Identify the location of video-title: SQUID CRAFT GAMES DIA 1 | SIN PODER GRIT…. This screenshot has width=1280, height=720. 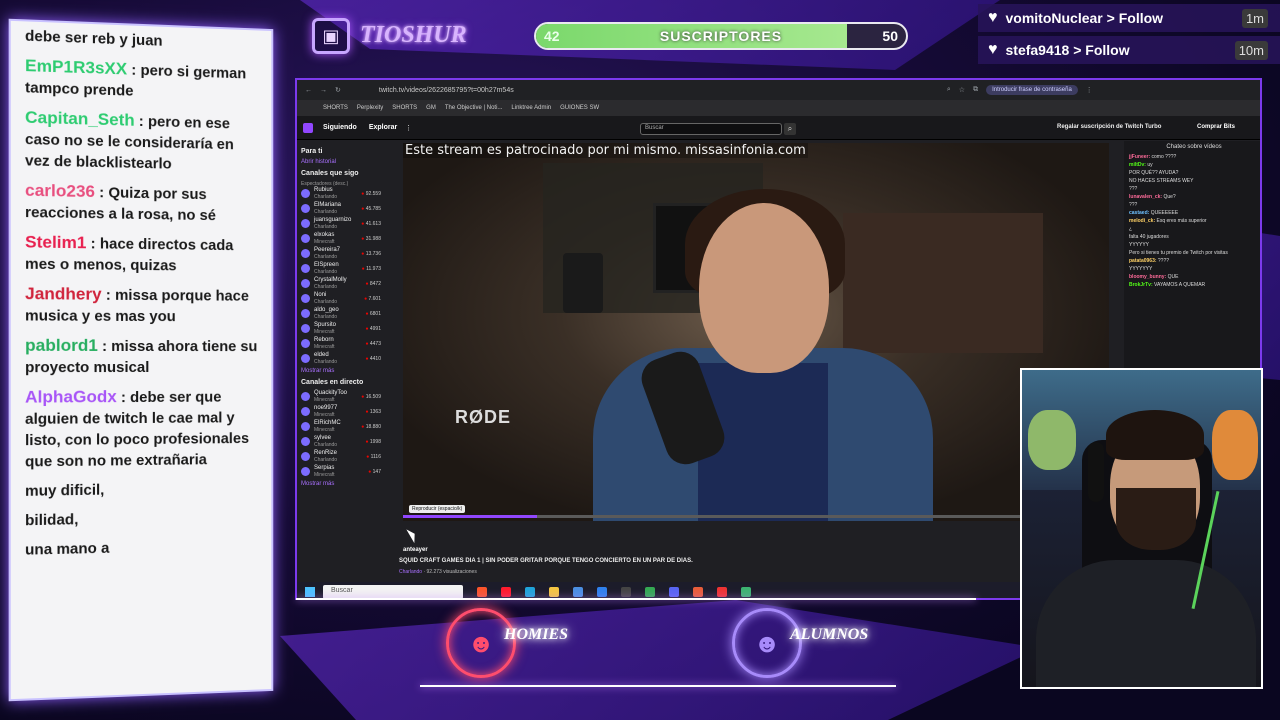
(546, 561).